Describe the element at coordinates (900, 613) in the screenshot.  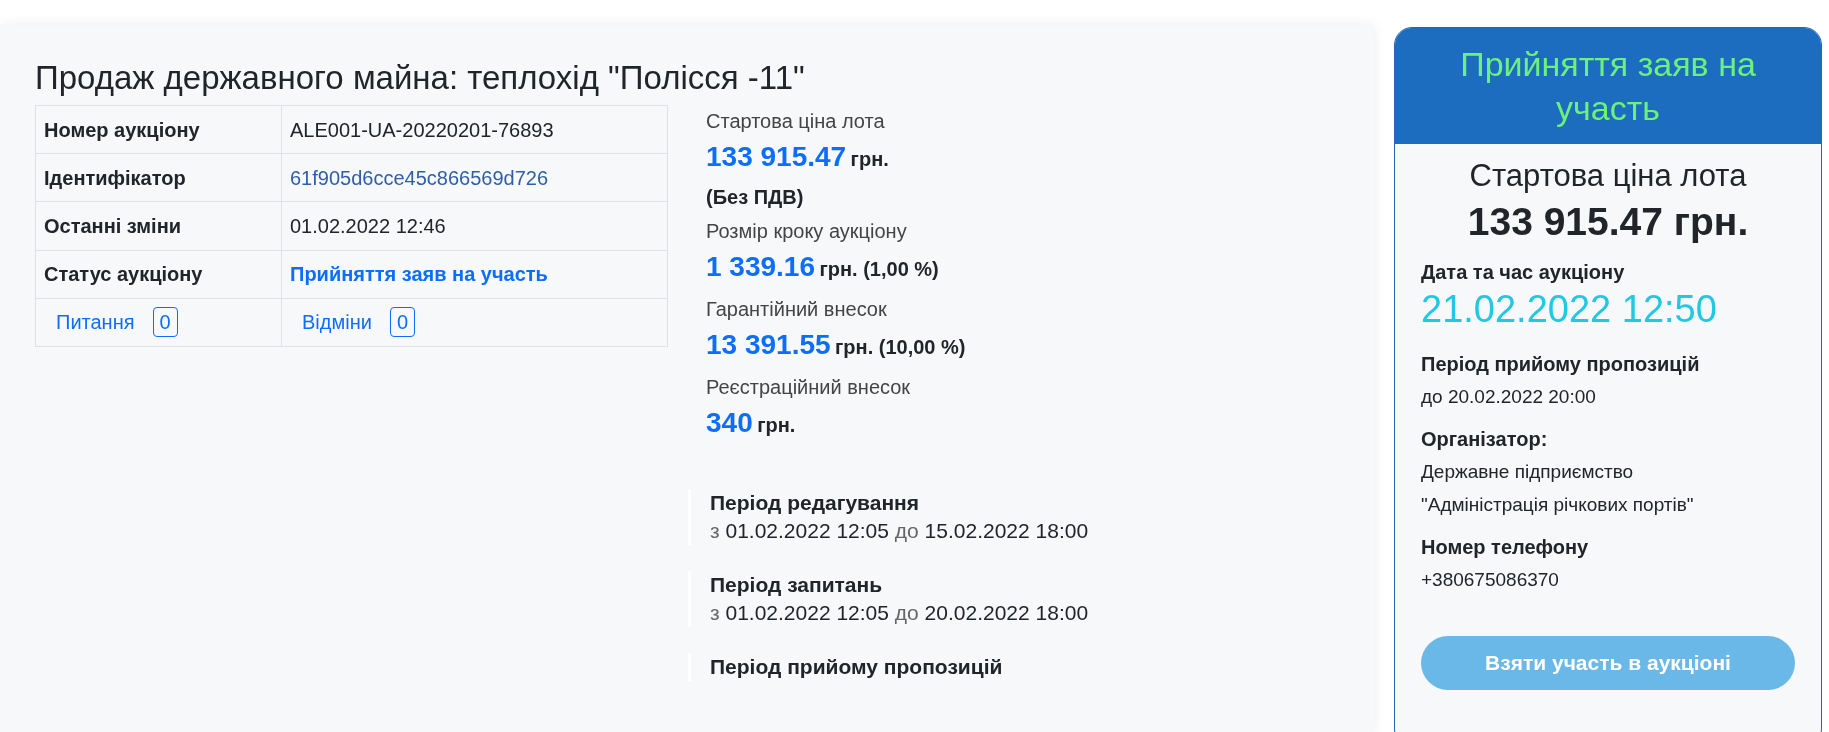
I see `period-range: з 01.02.2022 12:05 до 20.02.2022 18:00` at that location.